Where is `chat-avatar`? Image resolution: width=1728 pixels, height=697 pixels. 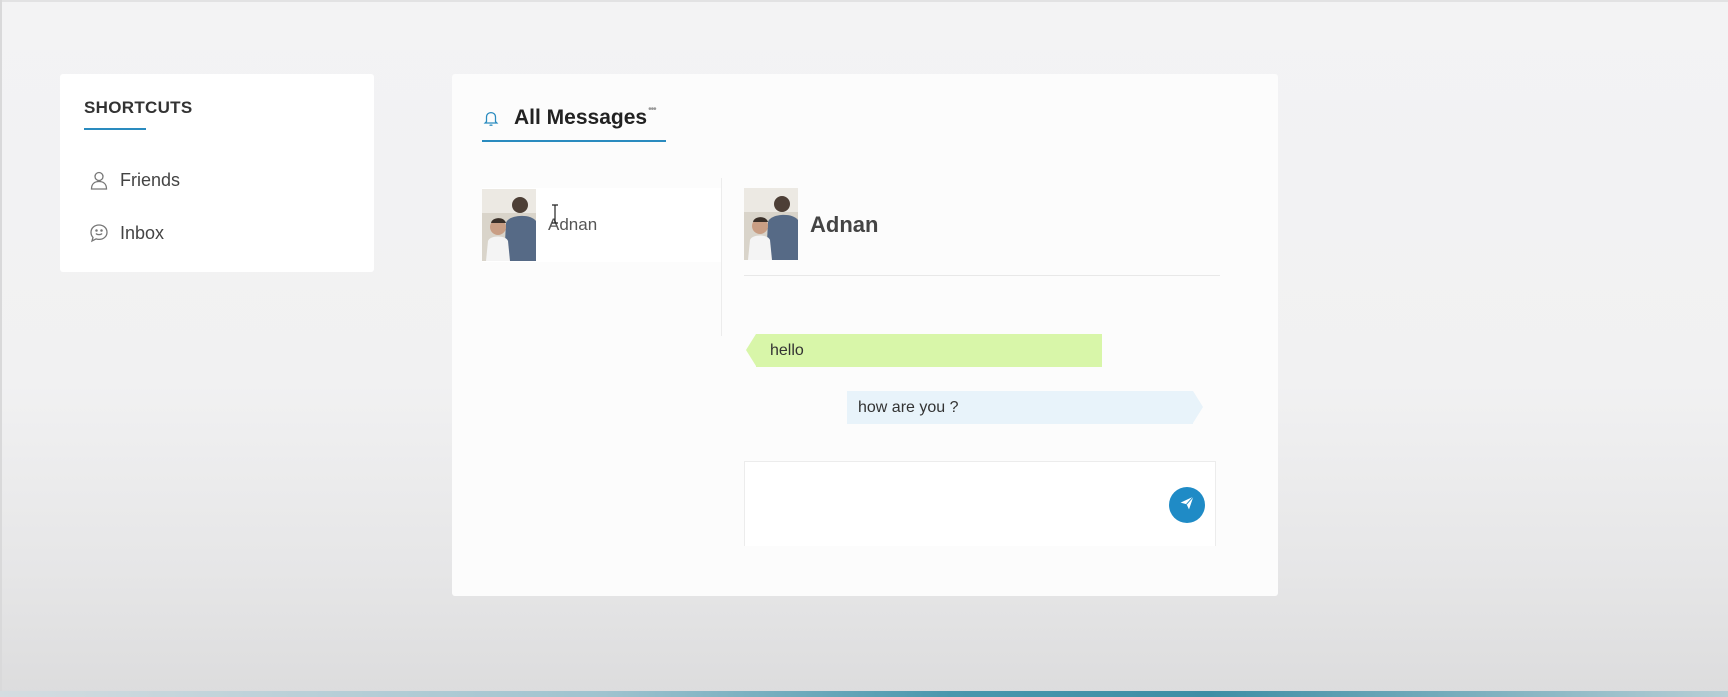
chat-avatar is located at coordinates (771, 224).